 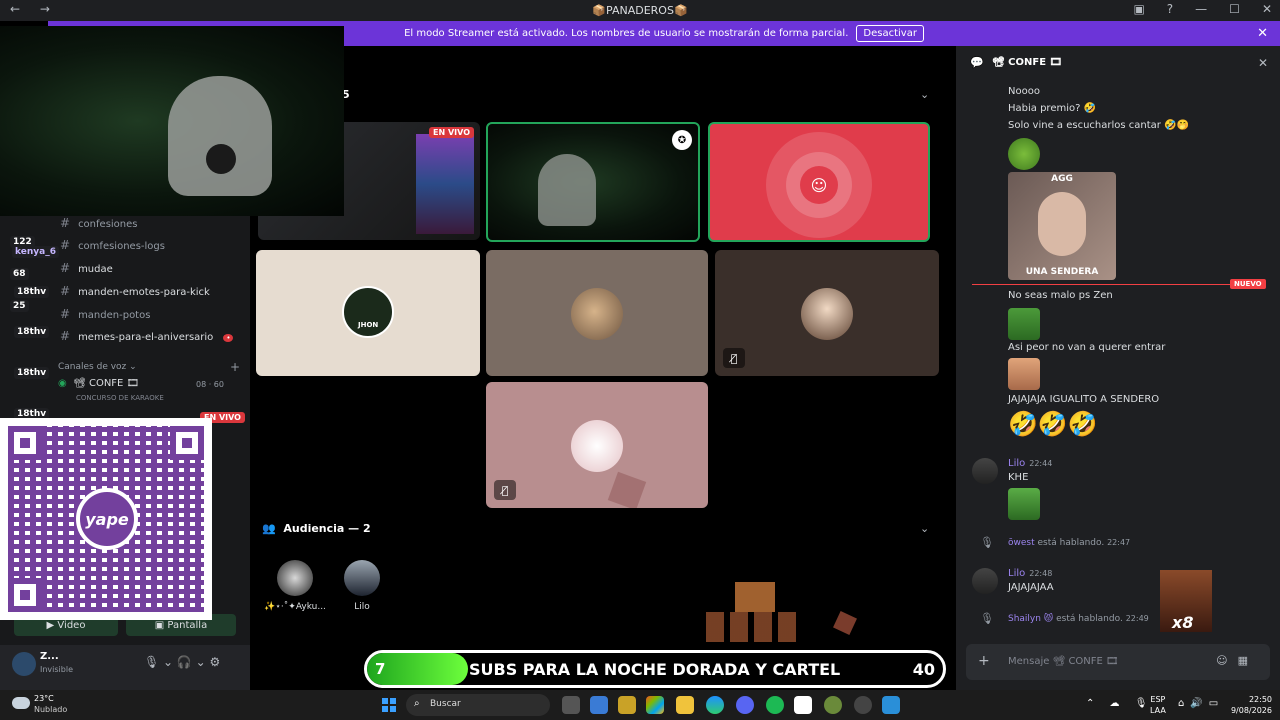 I want to click on channel-item: # comfesiones-logs, so click(x=112, y=245).